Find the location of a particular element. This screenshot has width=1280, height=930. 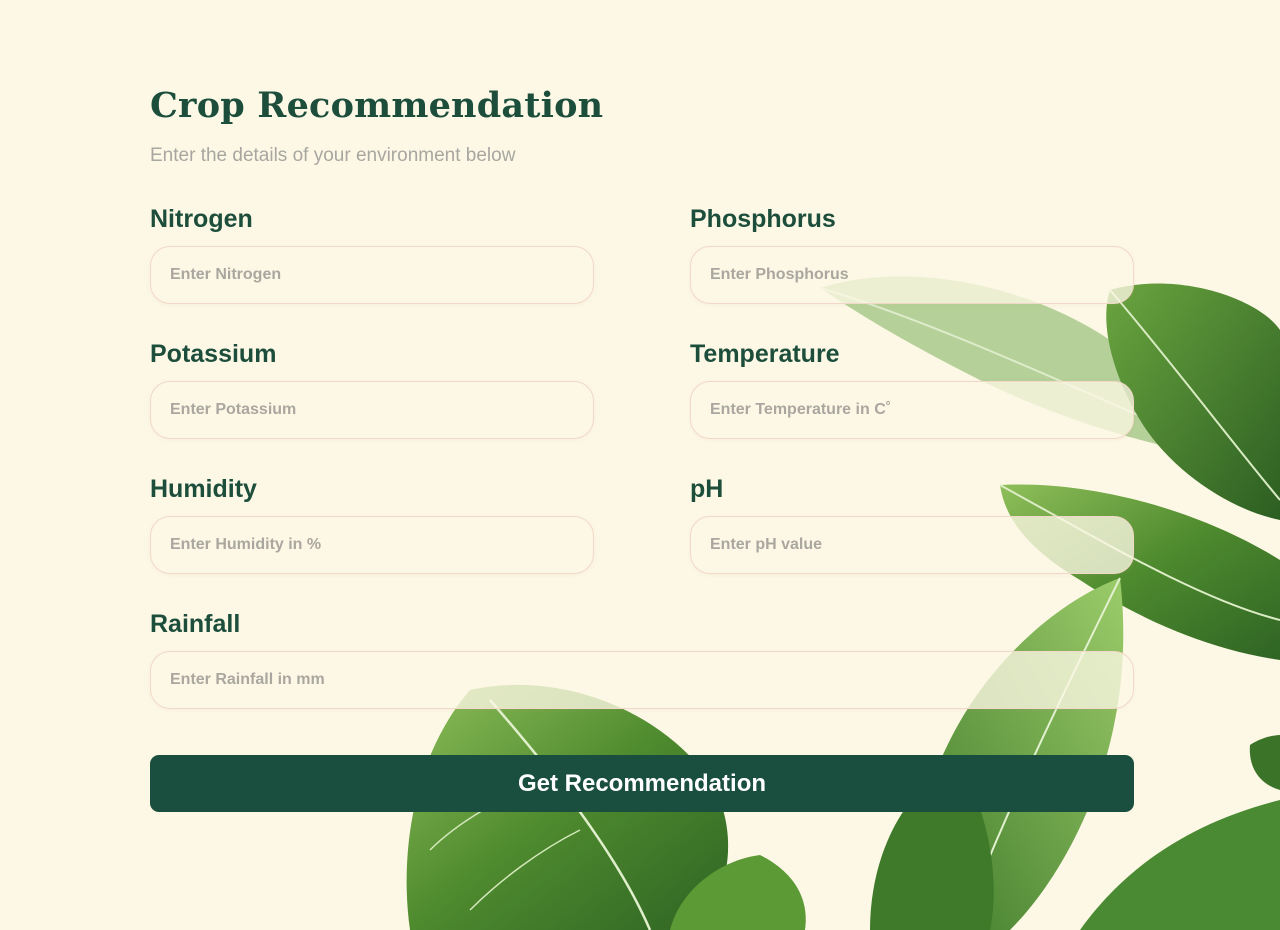

temperature-label: Temperature is located at coordinates (765, 354).